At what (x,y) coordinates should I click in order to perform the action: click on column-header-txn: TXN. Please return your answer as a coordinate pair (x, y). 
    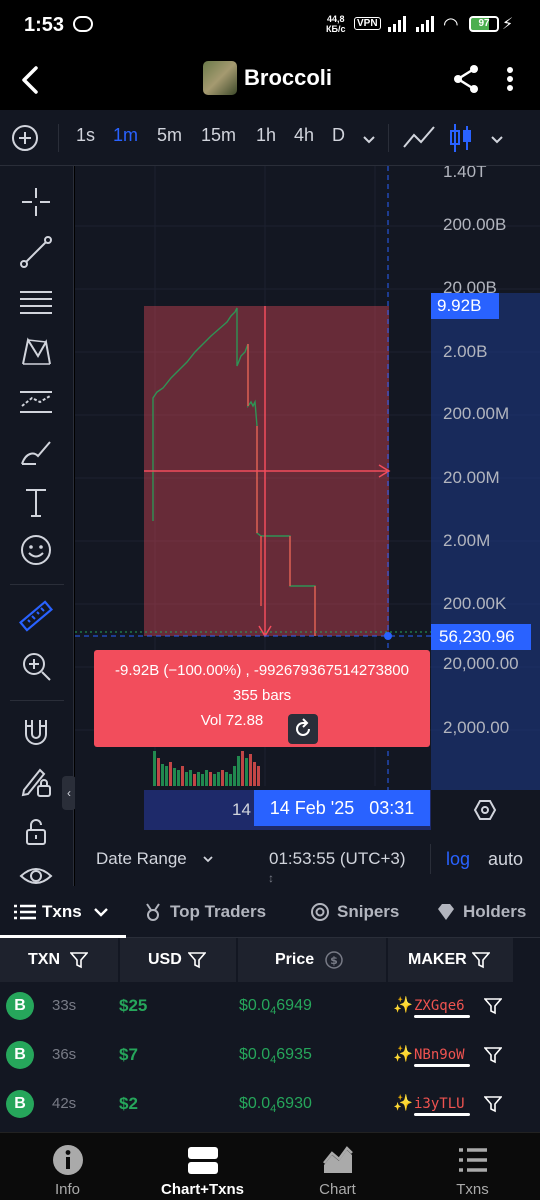
    Looking at the image, I should click on (59, 960).